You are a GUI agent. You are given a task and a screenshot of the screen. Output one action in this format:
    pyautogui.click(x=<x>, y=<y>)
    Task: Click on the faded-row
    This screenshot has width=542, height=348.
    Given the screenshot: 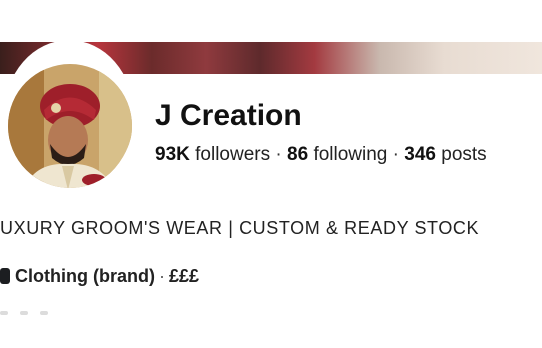 What is the action you would take?
    pyautogui.click(x=30, y=308)
    